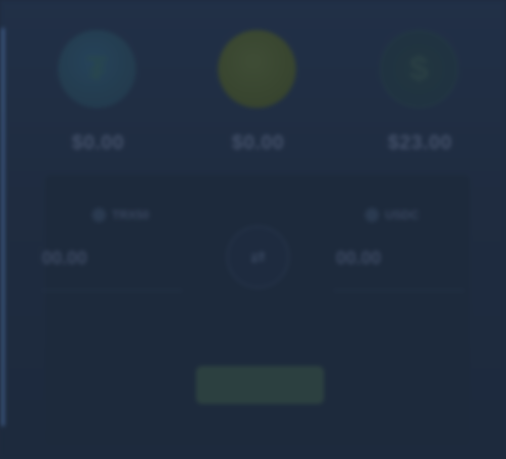  I want to click on left-accent-line, so click(3, 227).